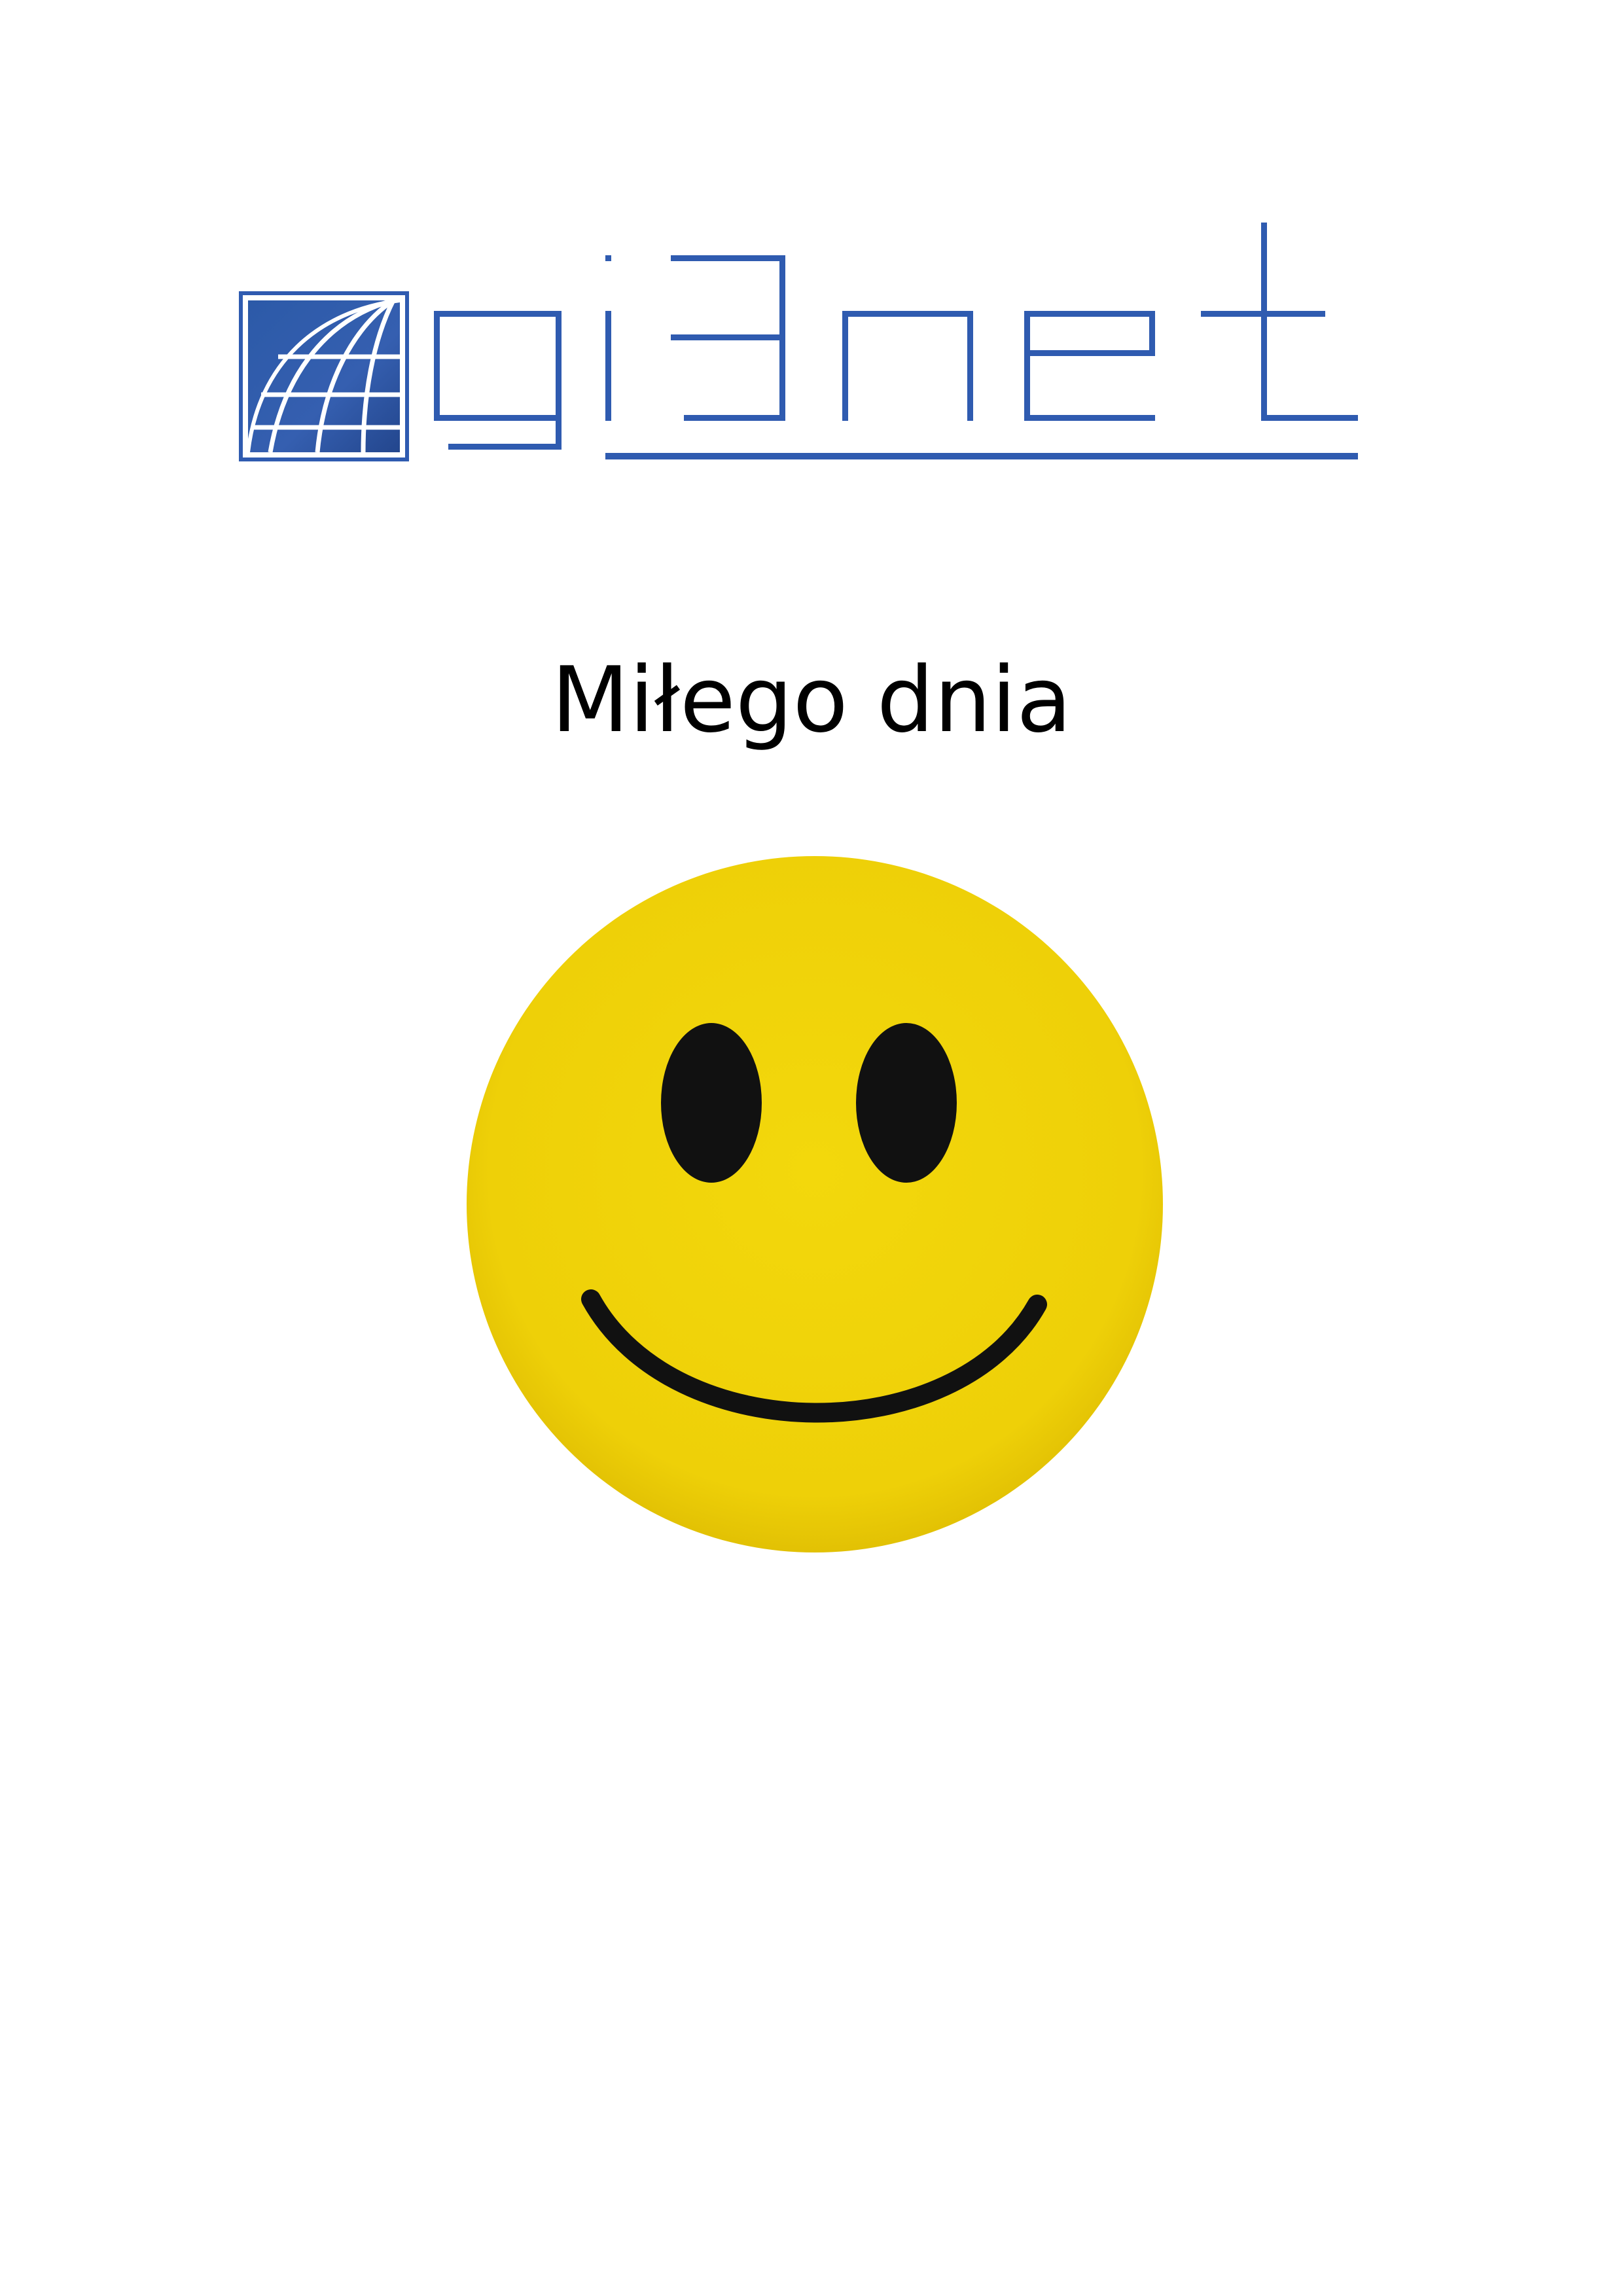 The width and height of the screenshot is (1623, 2296). Describe the element at coordinates (324, 376) in the screenshot. I see `globe-grid-icon` at that location.